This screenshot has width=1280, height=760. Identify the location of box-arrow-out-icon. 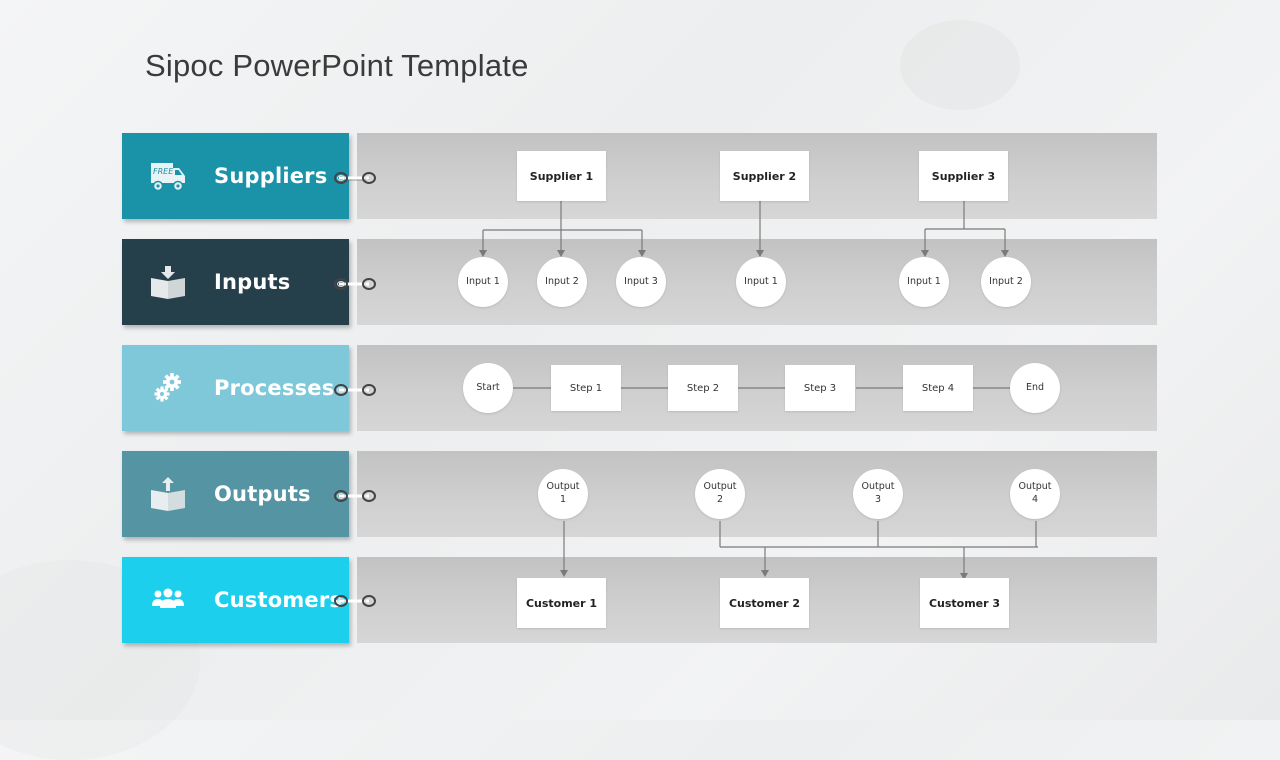
(168, 494).